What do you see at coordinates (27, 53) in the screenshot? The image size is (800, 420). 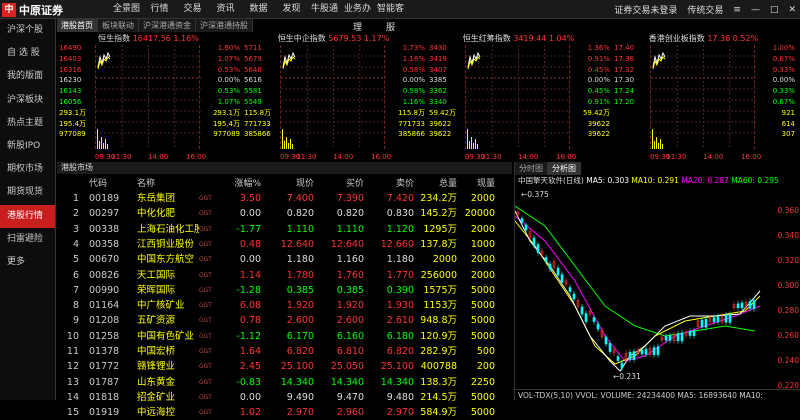 I see `sidebar-item: 自 选 股` at bounding box center [27, 53].